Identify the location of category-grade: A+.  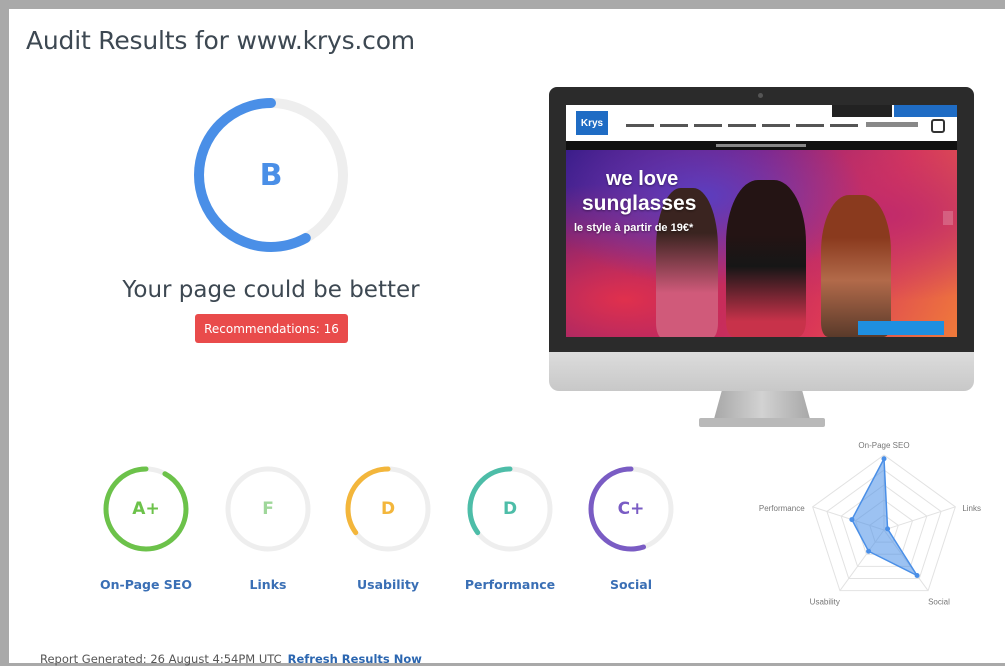
(146, 509).